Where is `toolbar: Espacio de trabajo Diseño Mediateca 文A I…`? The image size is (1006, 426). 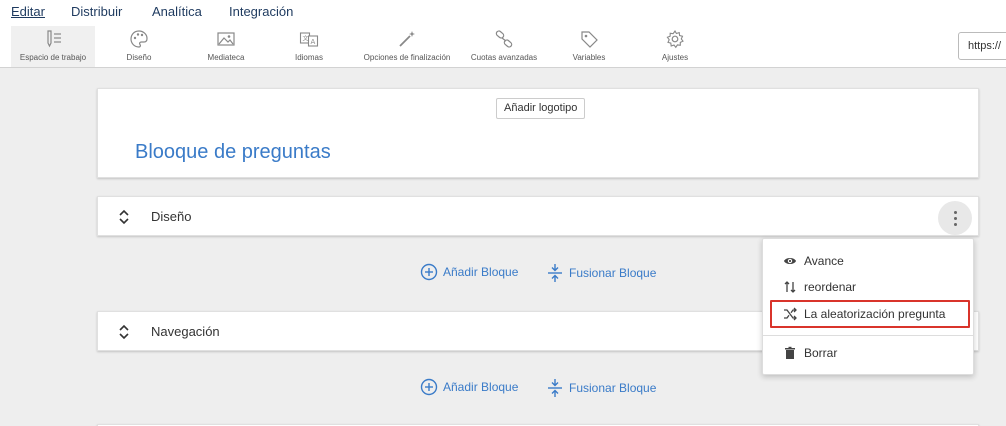 toolbar: Espacio de trabajo Diseño Mediateca 文A I… is located at coordinates (503, 47).